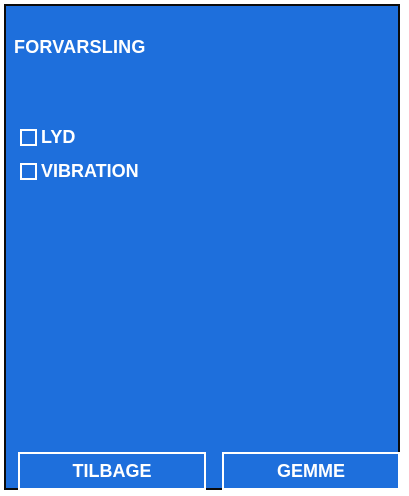 This screenshot has width=409, height=496. Describe the element at coordinates (58, 137) in the screenshot. I see `sound-label: LYD` at that location.